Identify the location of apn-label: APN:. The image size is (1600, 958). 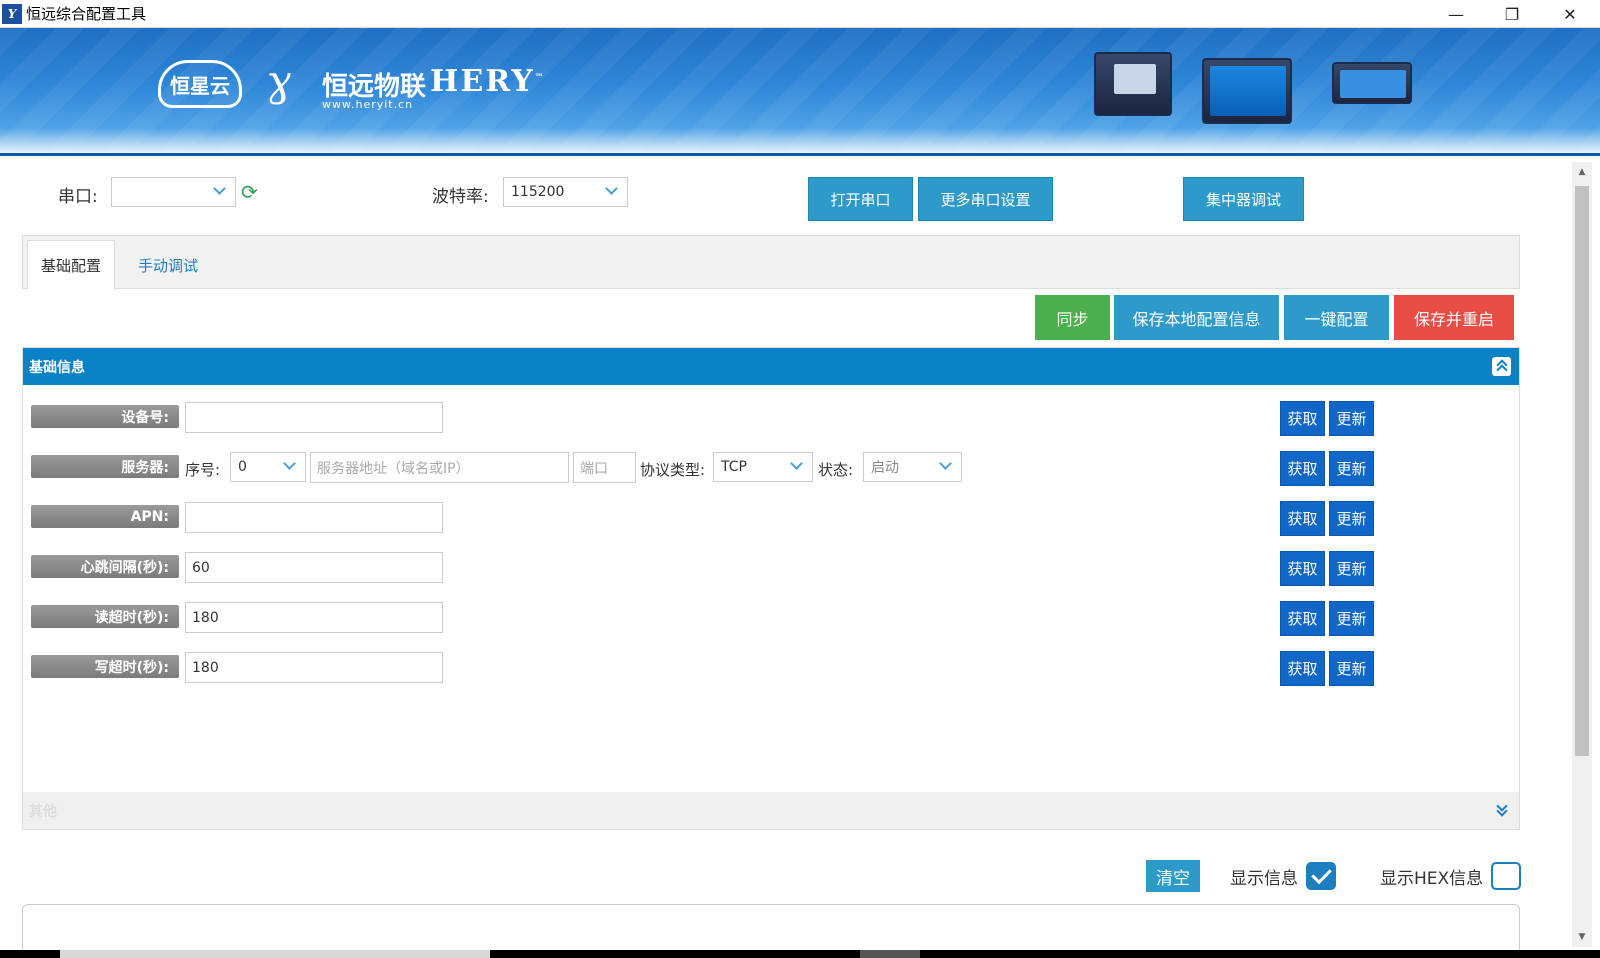
(105, 516).